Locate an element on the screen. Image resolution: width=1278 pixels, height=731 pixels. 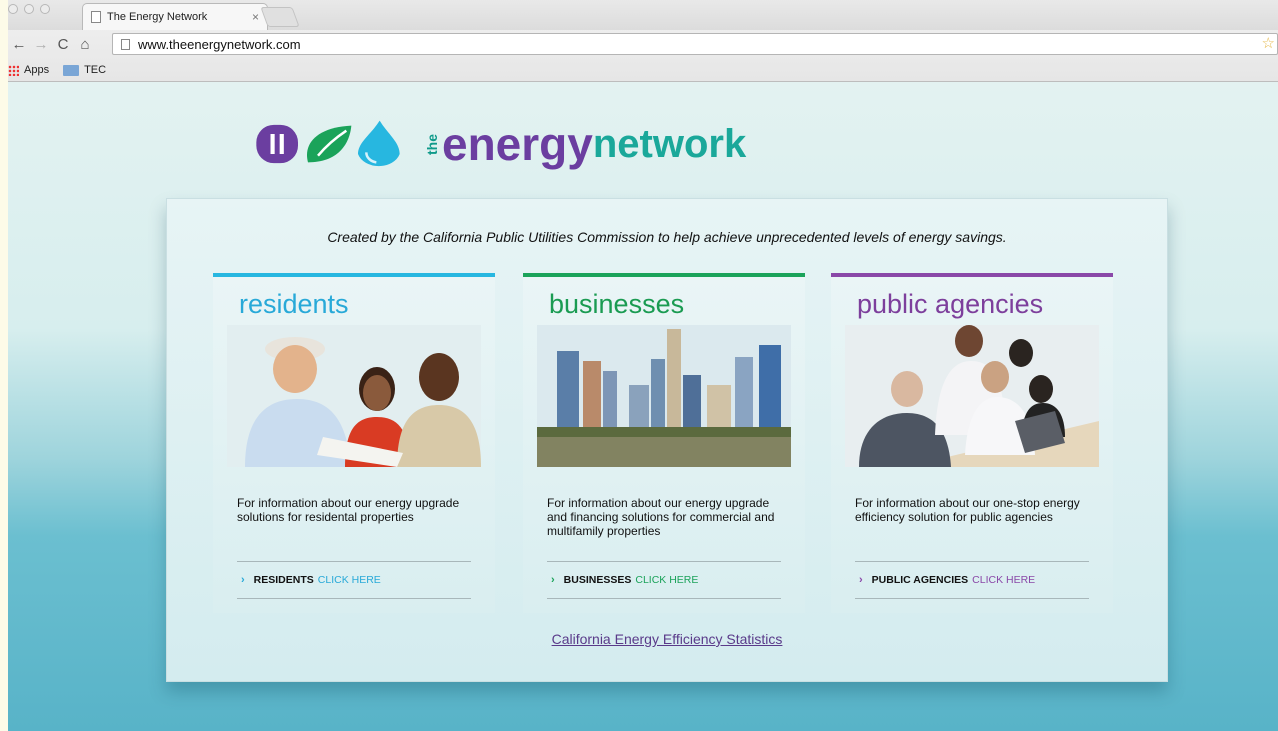
tab-close-icon: × is located at coordinates (255, 17).